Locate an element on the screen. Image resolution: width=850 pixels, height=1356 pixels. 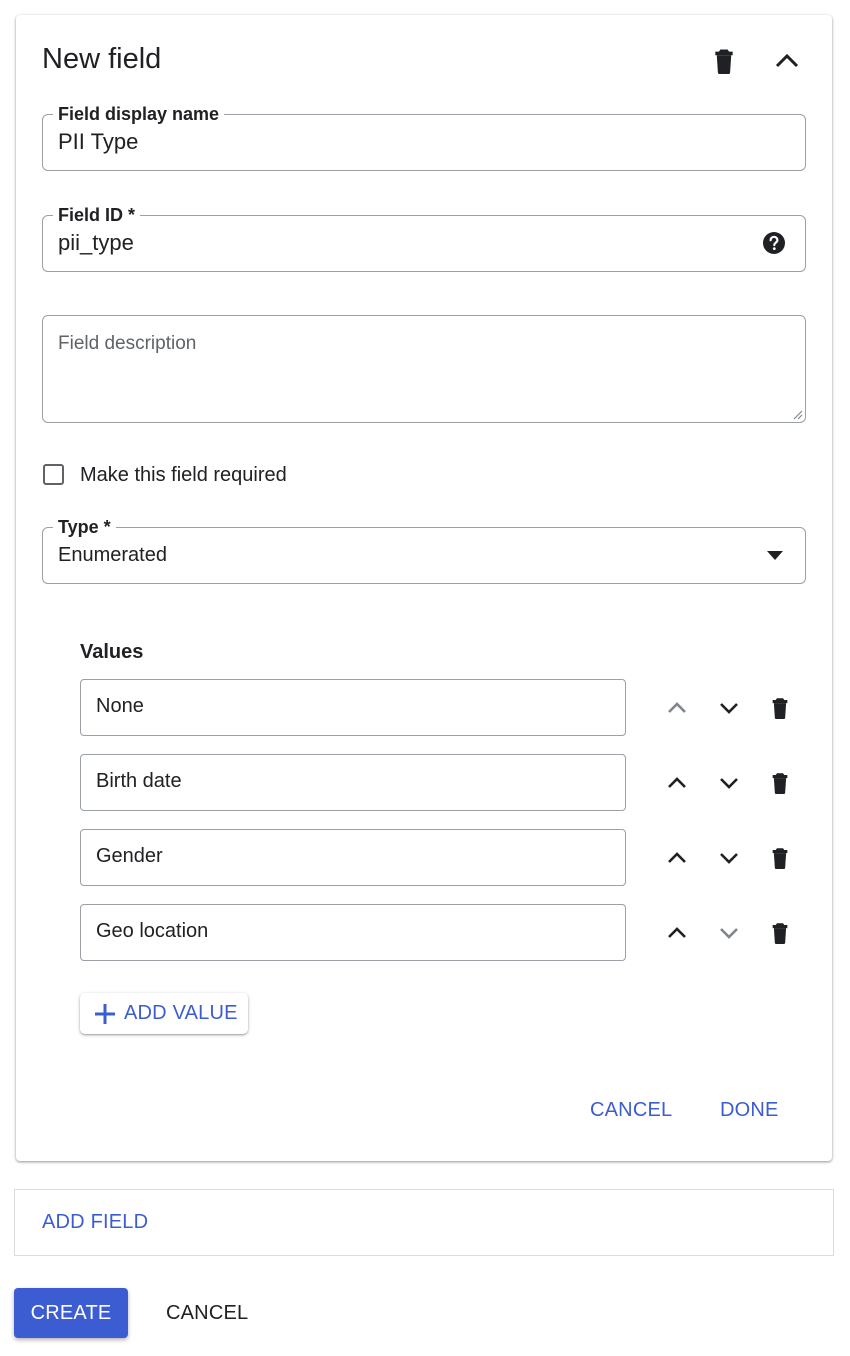
field-description-placeholder: Field description is located at coordinates (127, 343).